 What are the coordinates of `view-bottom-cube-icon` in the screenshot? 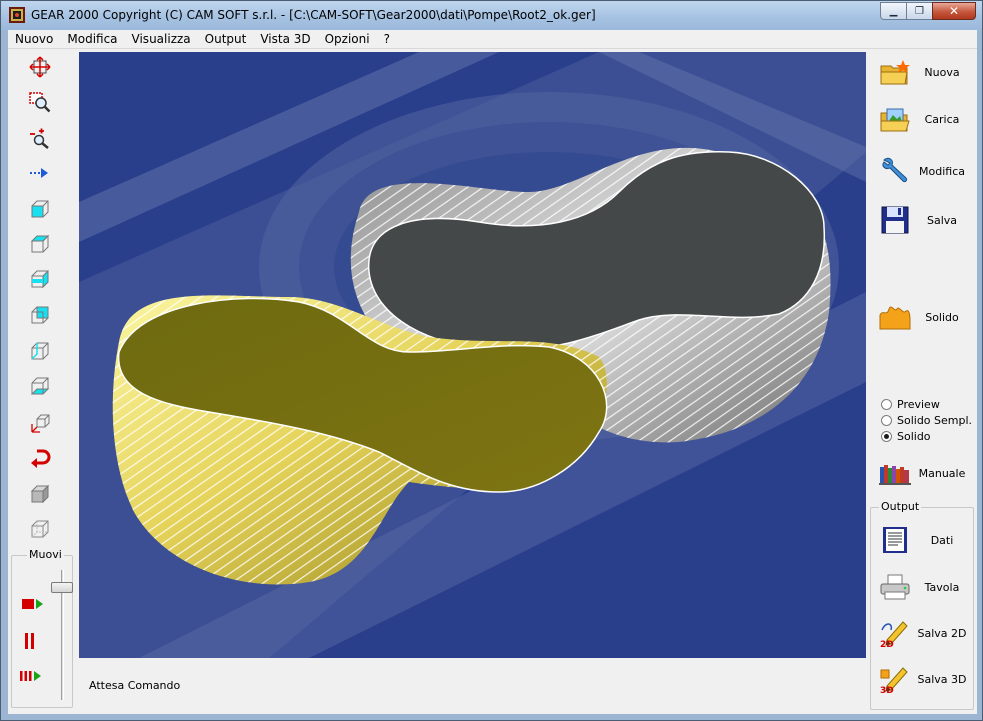 It's located at (40, 386).